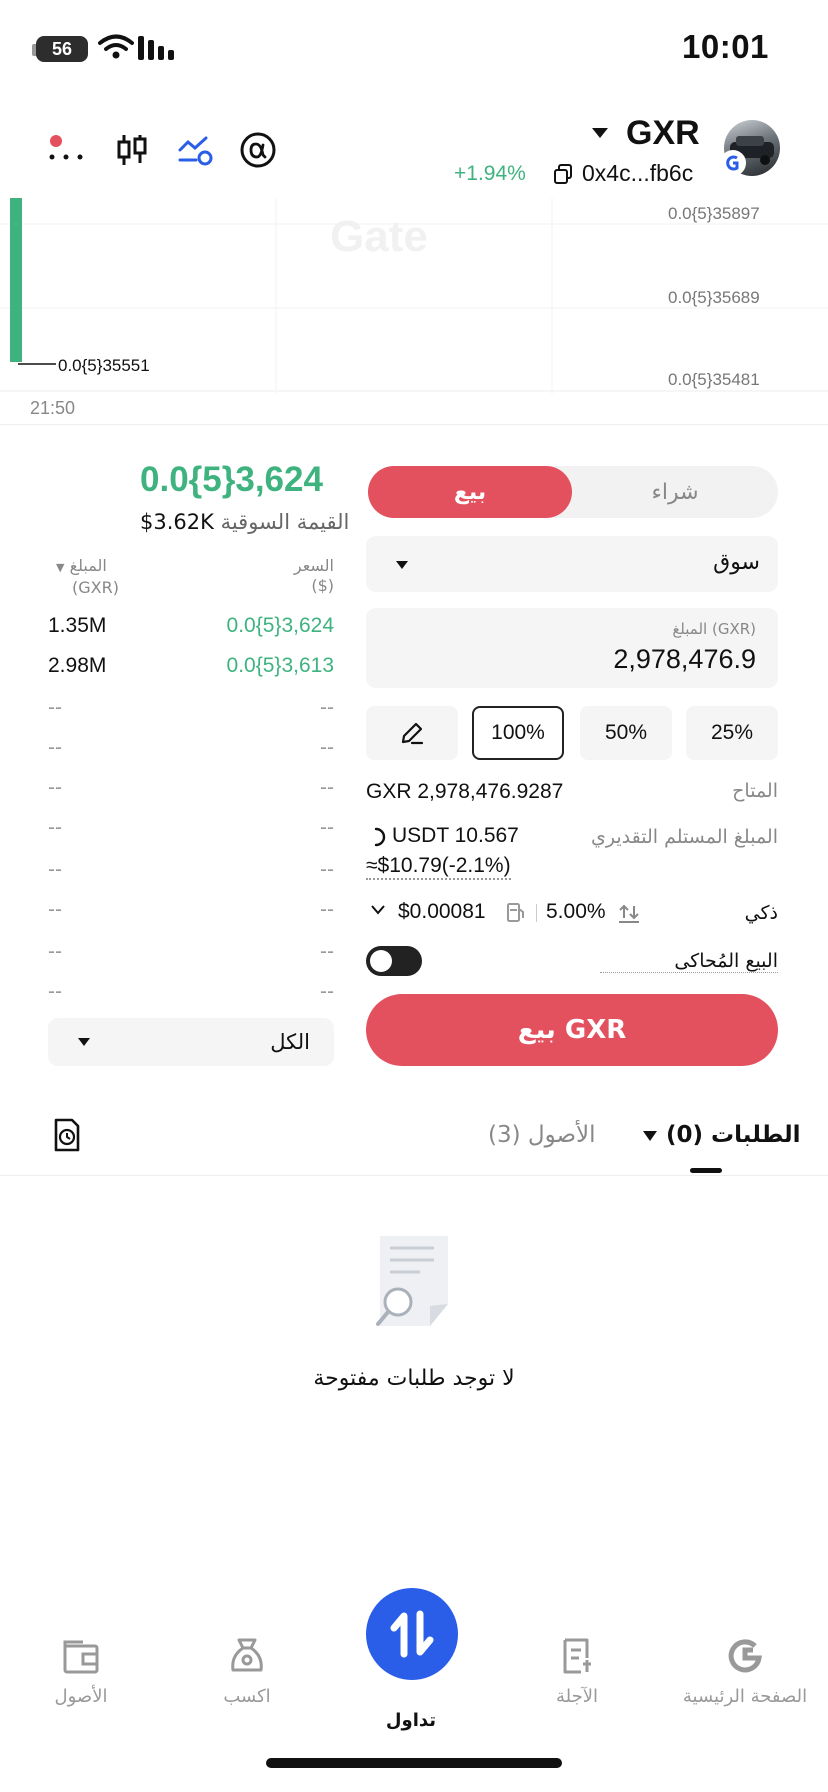  I want to click on divider, so click(536, 913).